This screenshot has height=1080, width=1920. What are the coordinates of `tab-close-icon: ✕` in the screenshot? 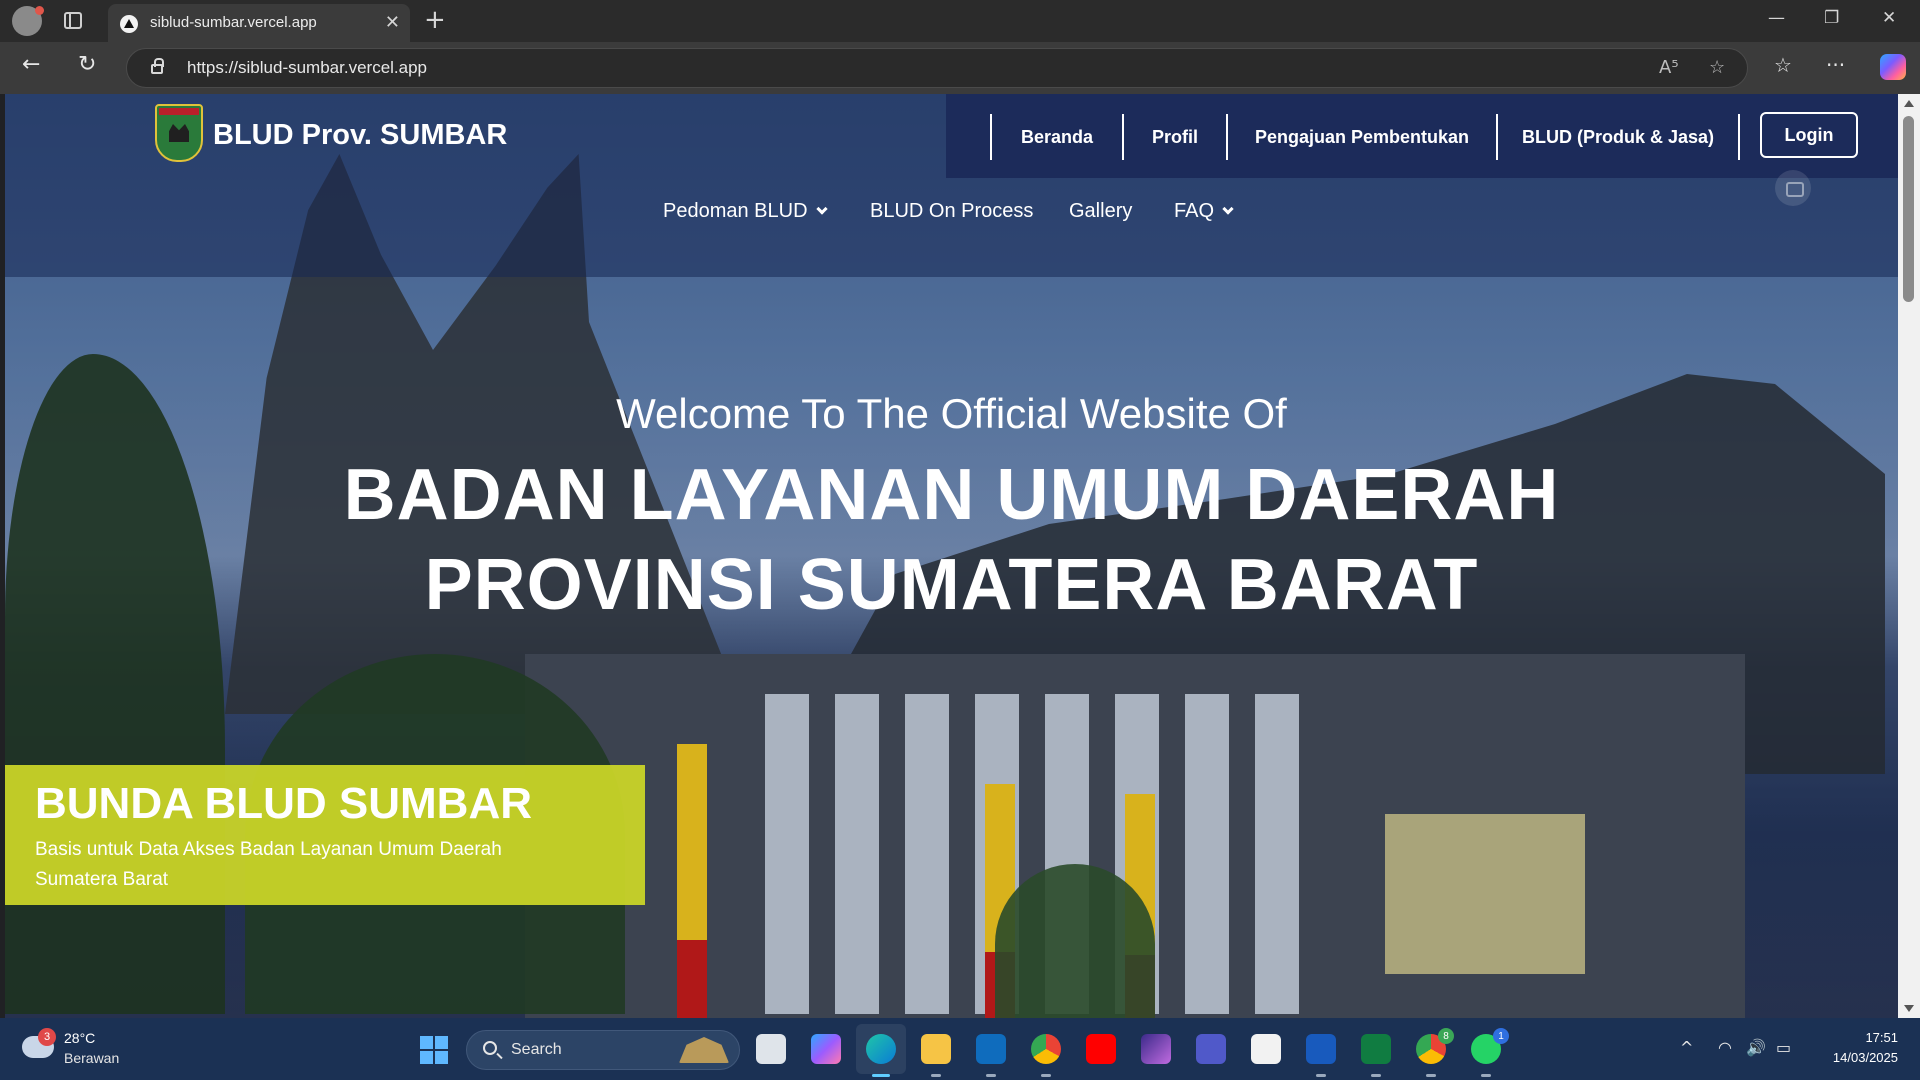 It's located at (392, 22).